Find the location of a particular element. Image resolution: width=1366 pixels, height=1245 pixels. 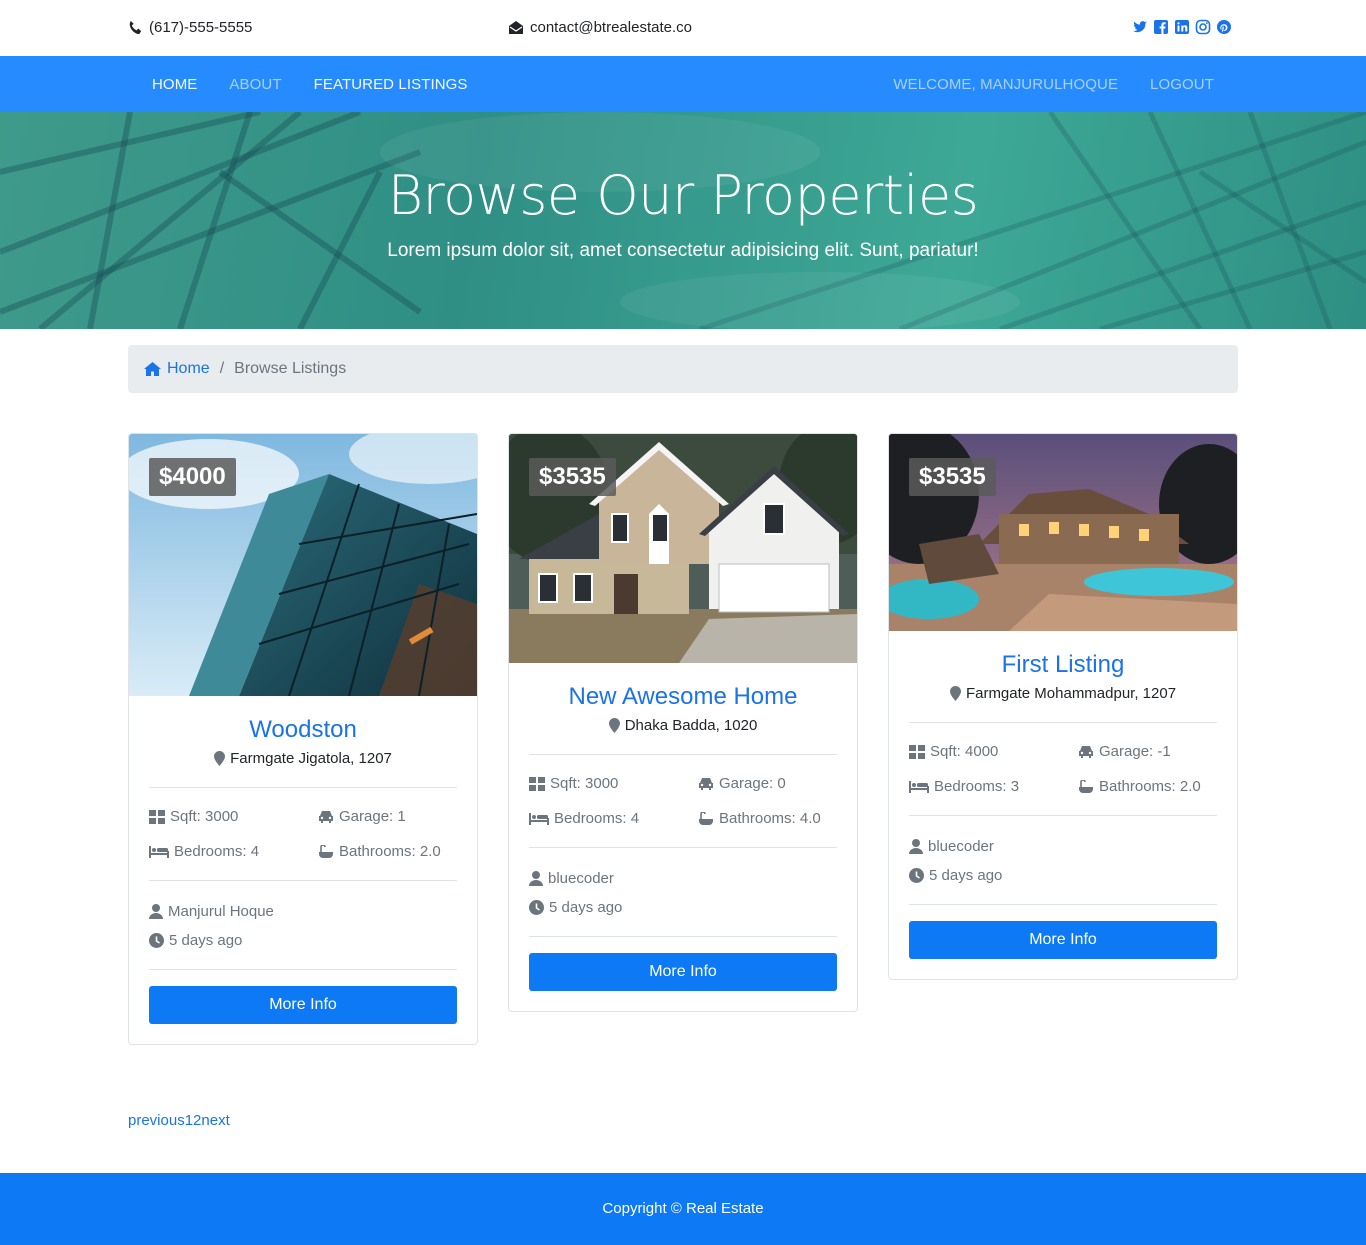

twitter-icon is located at coordinates (1140, 27).